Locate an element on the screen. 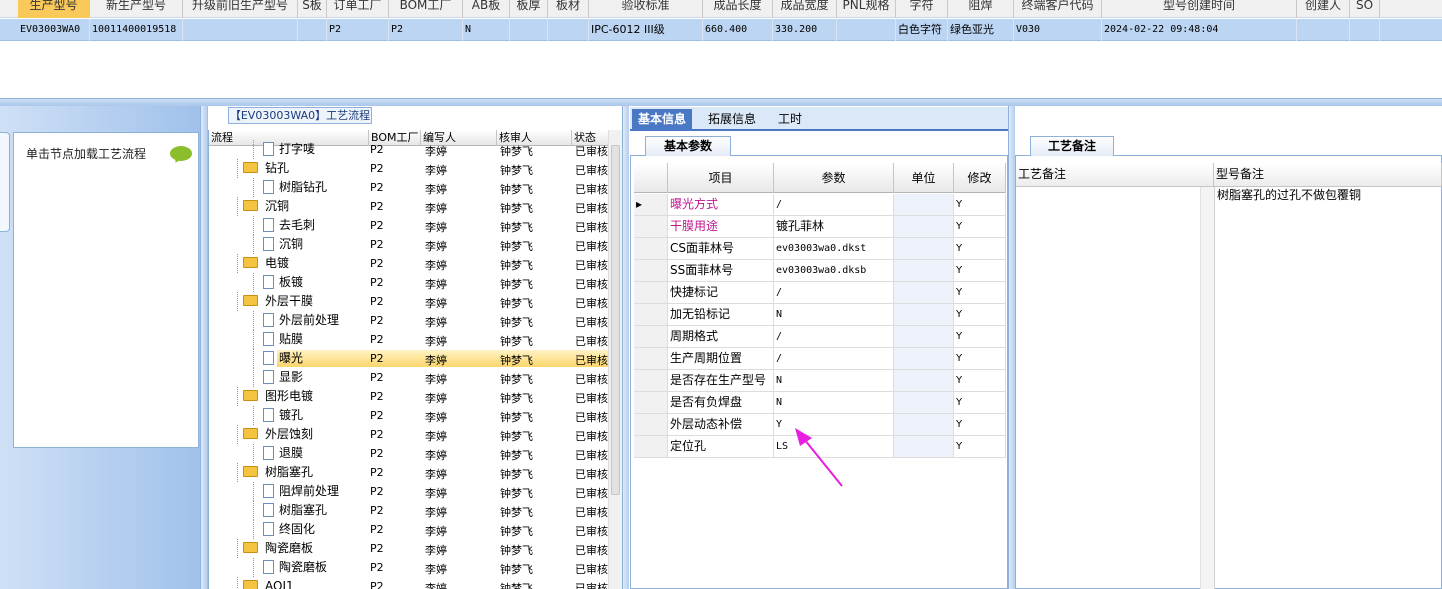 The height and width of the screenshot is (589, 1442). tab-basic-info: 基本信息 is located at coordinates (662, 120).